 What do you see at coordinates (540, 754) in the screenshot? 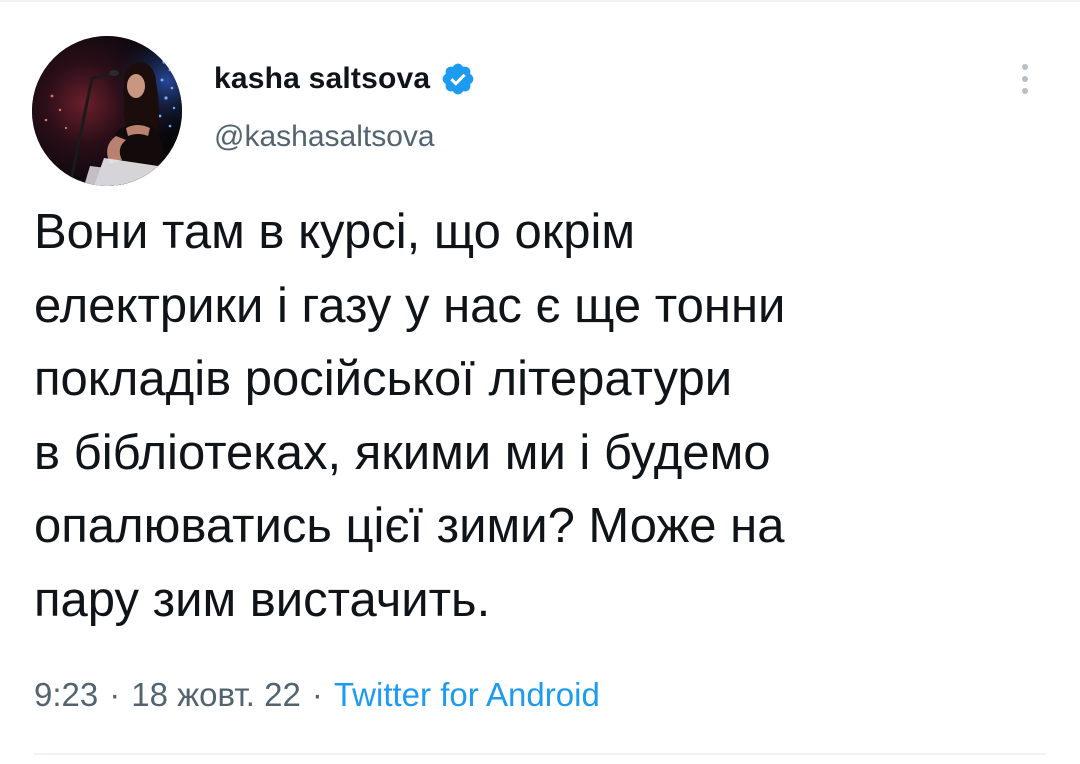
I see `bottom-divider` at bounding box center [540, 754].